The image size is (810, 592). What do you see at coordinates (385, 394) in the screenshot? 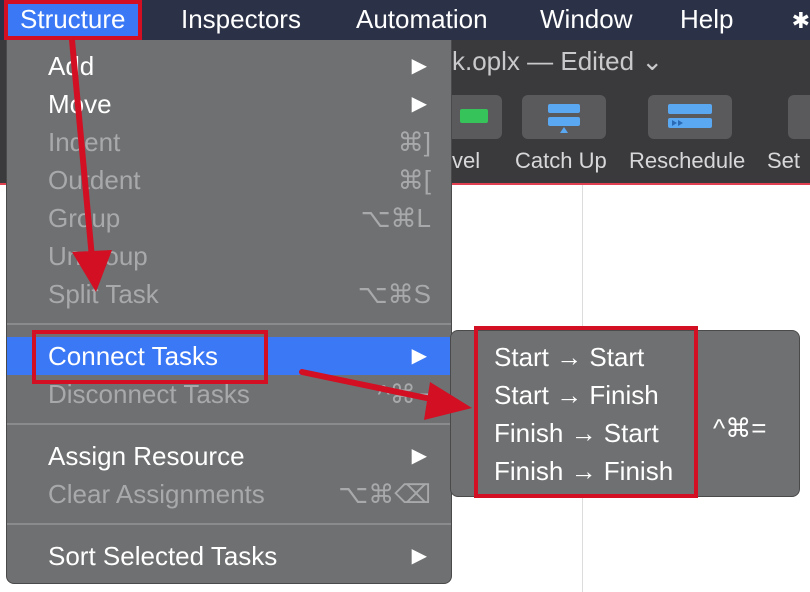
I see `annotation-arrow-right` at bounding box center [385, 394].